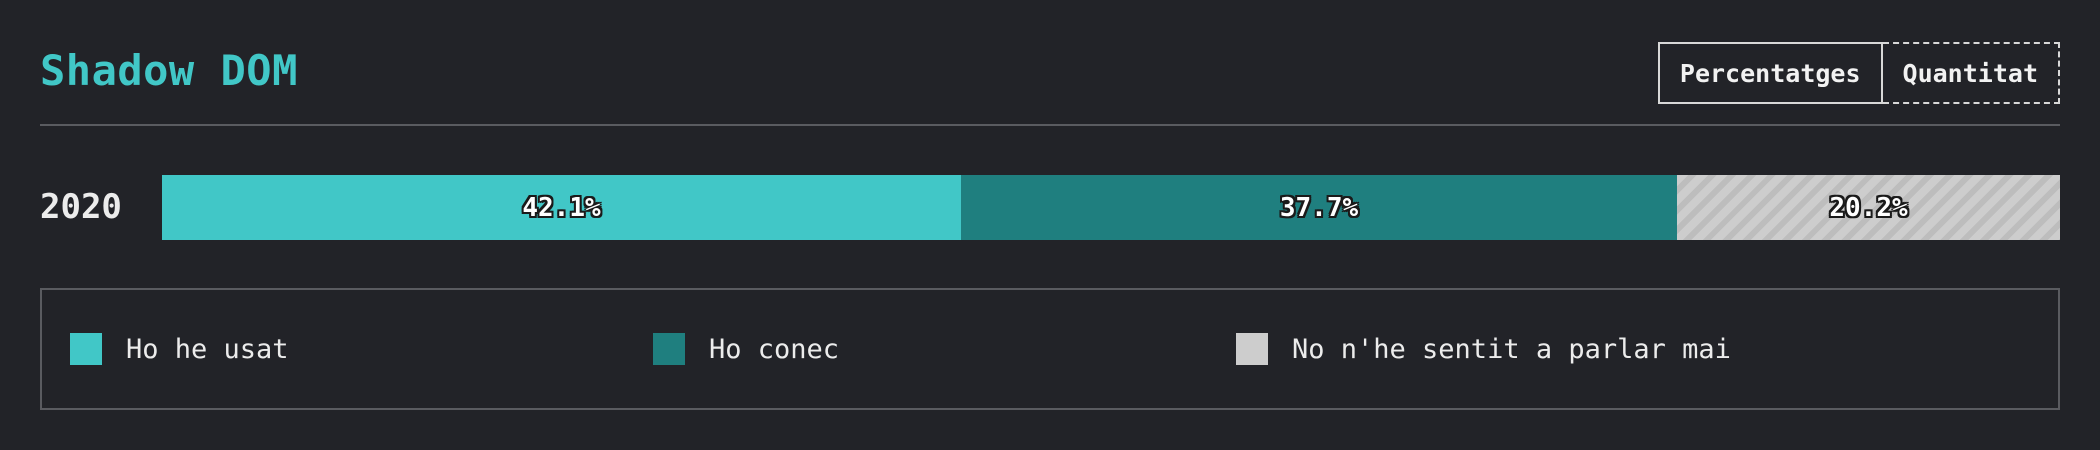  I want to click on legend-label: No n'he sentit a parlar mai, so click(1511, 349).